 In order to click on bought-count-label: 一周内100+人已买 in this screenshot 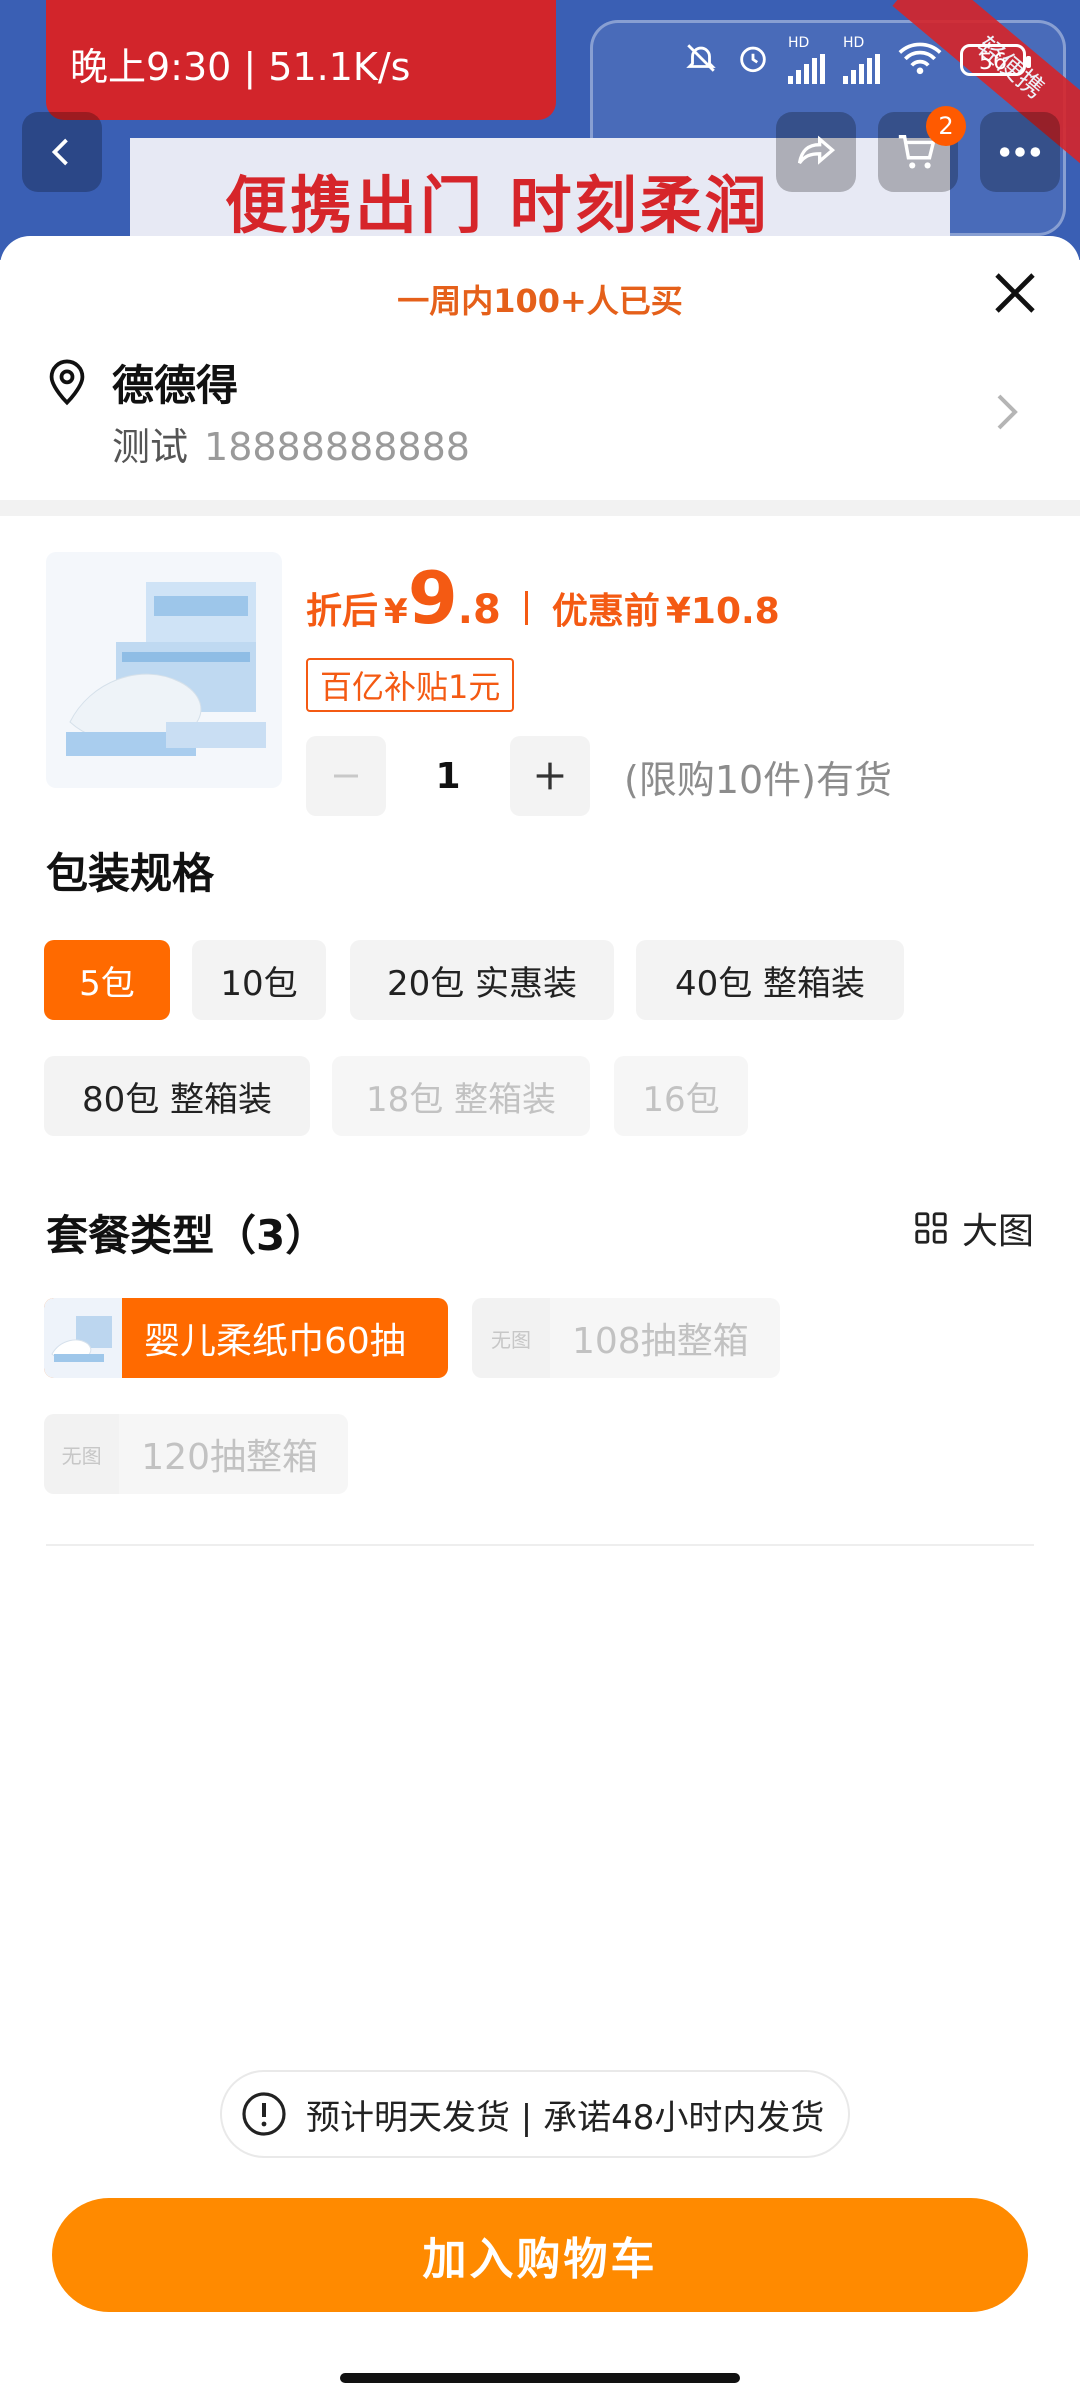, I will do `click(540, 301)`.